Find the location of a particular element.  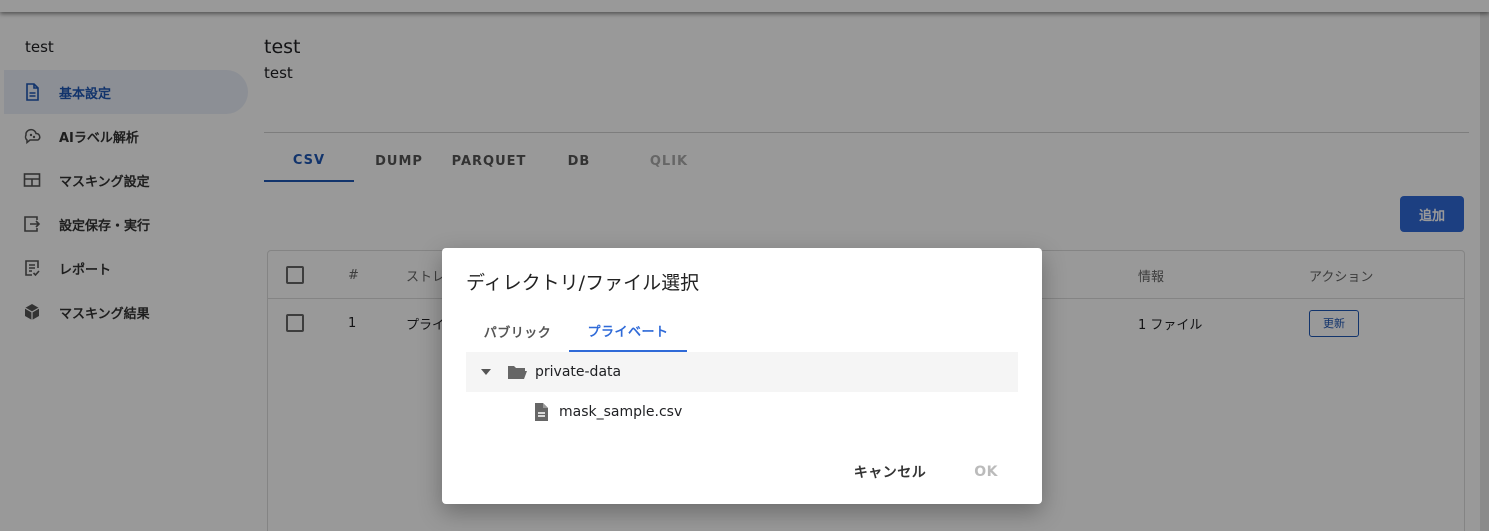

folder-name: private-data is located at coordinates (578, 372).